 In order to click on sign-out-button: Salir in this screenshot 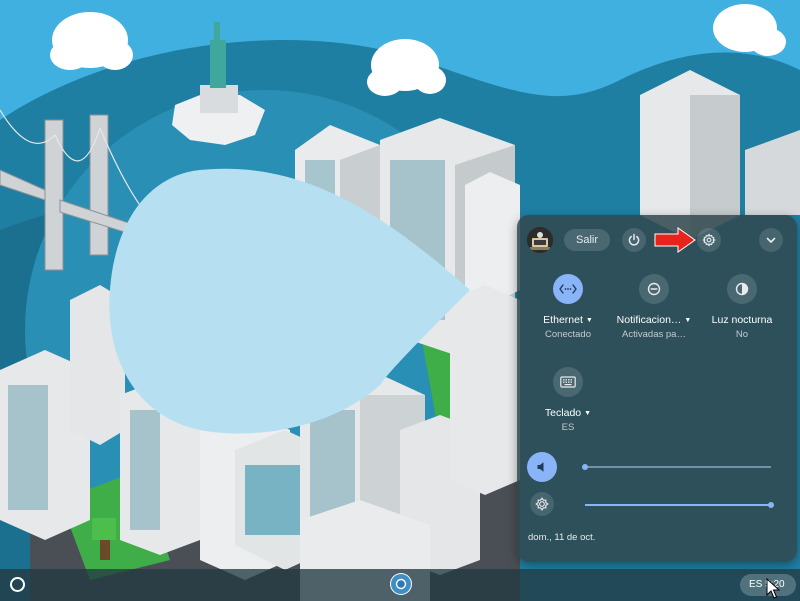, I will do `click(587, 240)`.